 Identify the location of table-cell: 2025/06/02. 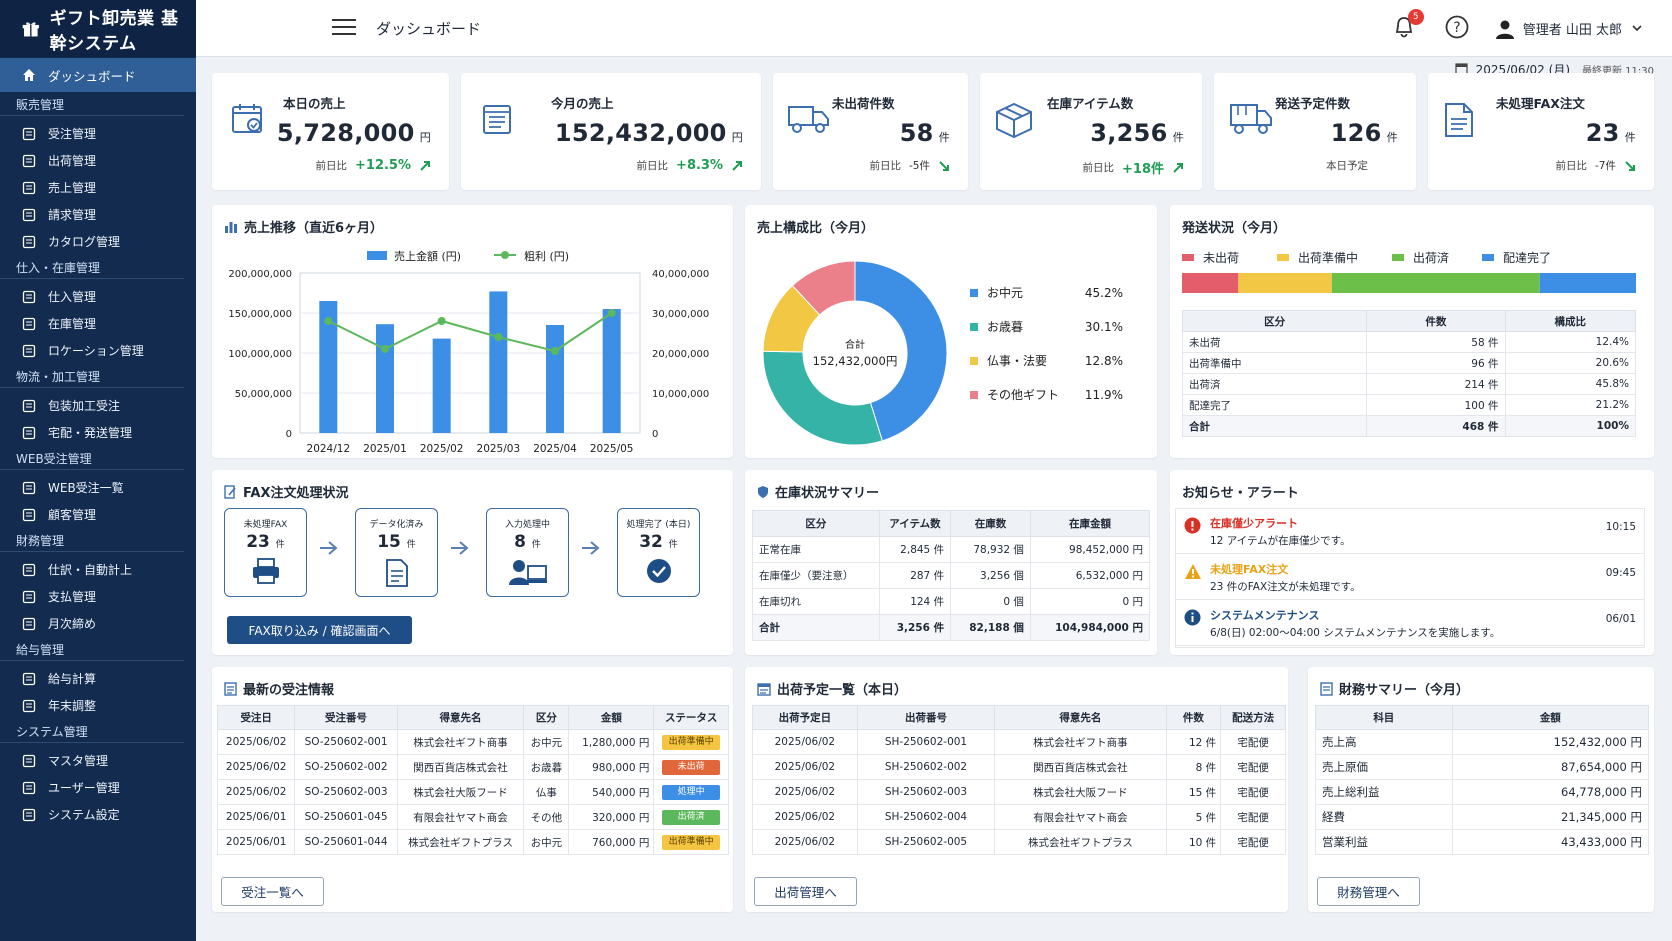
(256, 792).